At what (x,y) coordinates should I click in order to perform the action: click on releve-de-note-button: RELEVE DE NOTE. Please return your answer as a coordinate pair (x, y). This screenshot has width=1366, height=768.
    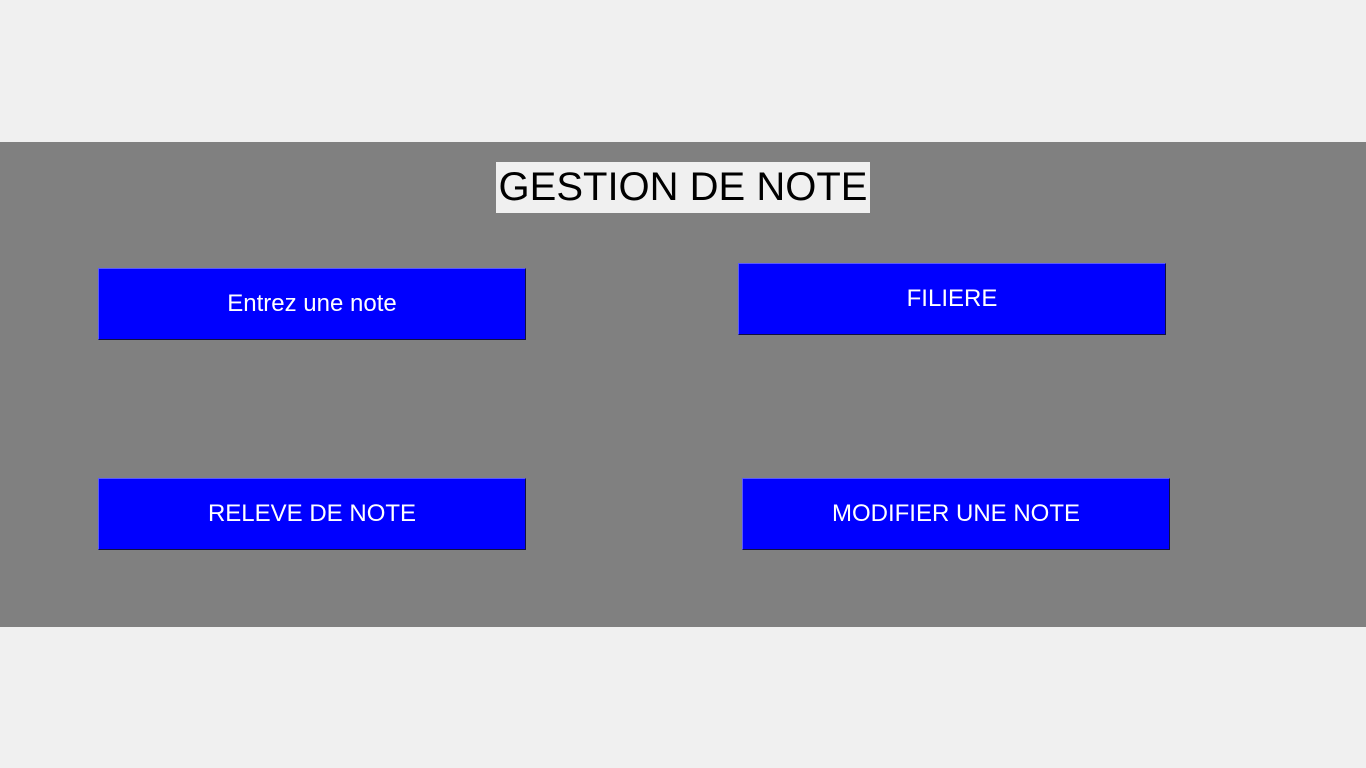
    Looking at the image, I should click on (312, 514).